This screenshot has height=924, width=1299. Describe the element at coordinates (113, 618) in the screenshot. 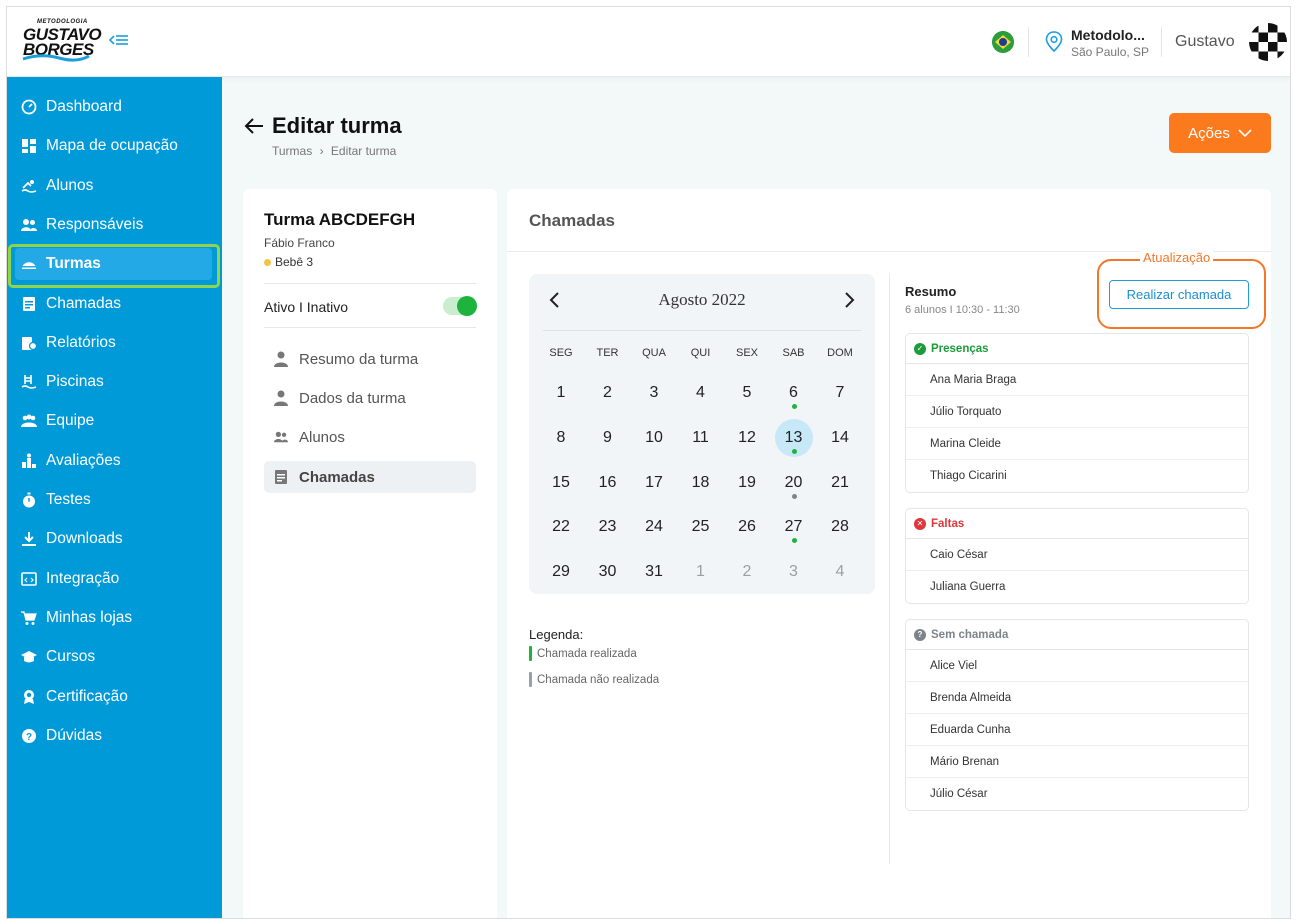

I see `sidebar-item-14: Minhas lojas` at that location.